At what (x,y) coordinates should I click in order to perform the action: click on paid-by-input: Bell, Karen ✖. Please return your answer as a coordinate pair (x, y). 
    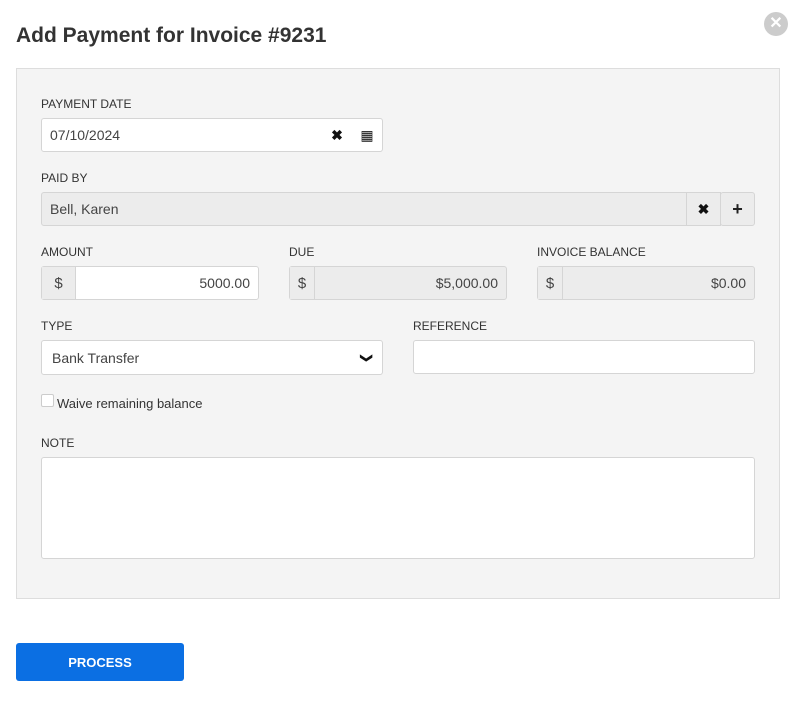
    Looking at the image, I should click on (381, 209).